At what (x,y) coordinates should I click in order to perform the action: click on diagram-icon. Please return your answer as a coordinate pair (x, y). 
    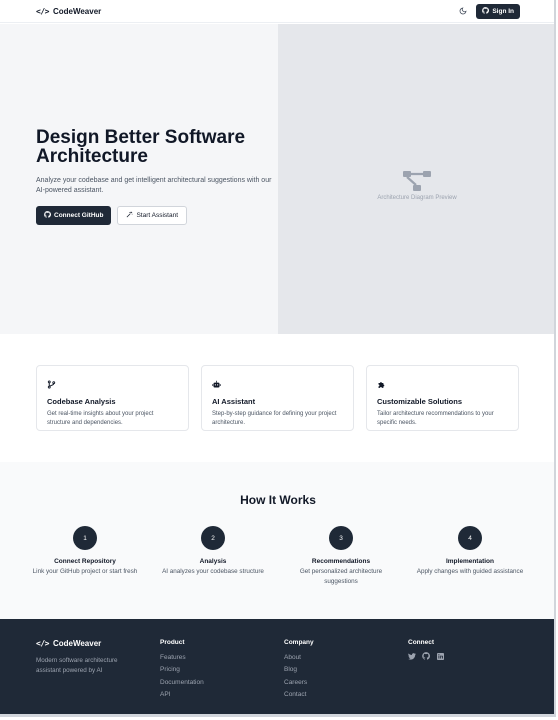
    Looking at the image, I should click on (417, 180).